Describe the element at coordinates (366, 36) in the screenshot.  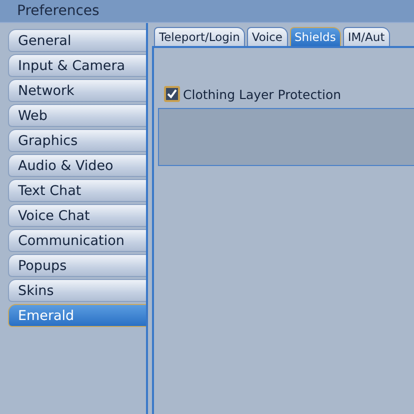
I see `tab: IM/Aut` at that location.